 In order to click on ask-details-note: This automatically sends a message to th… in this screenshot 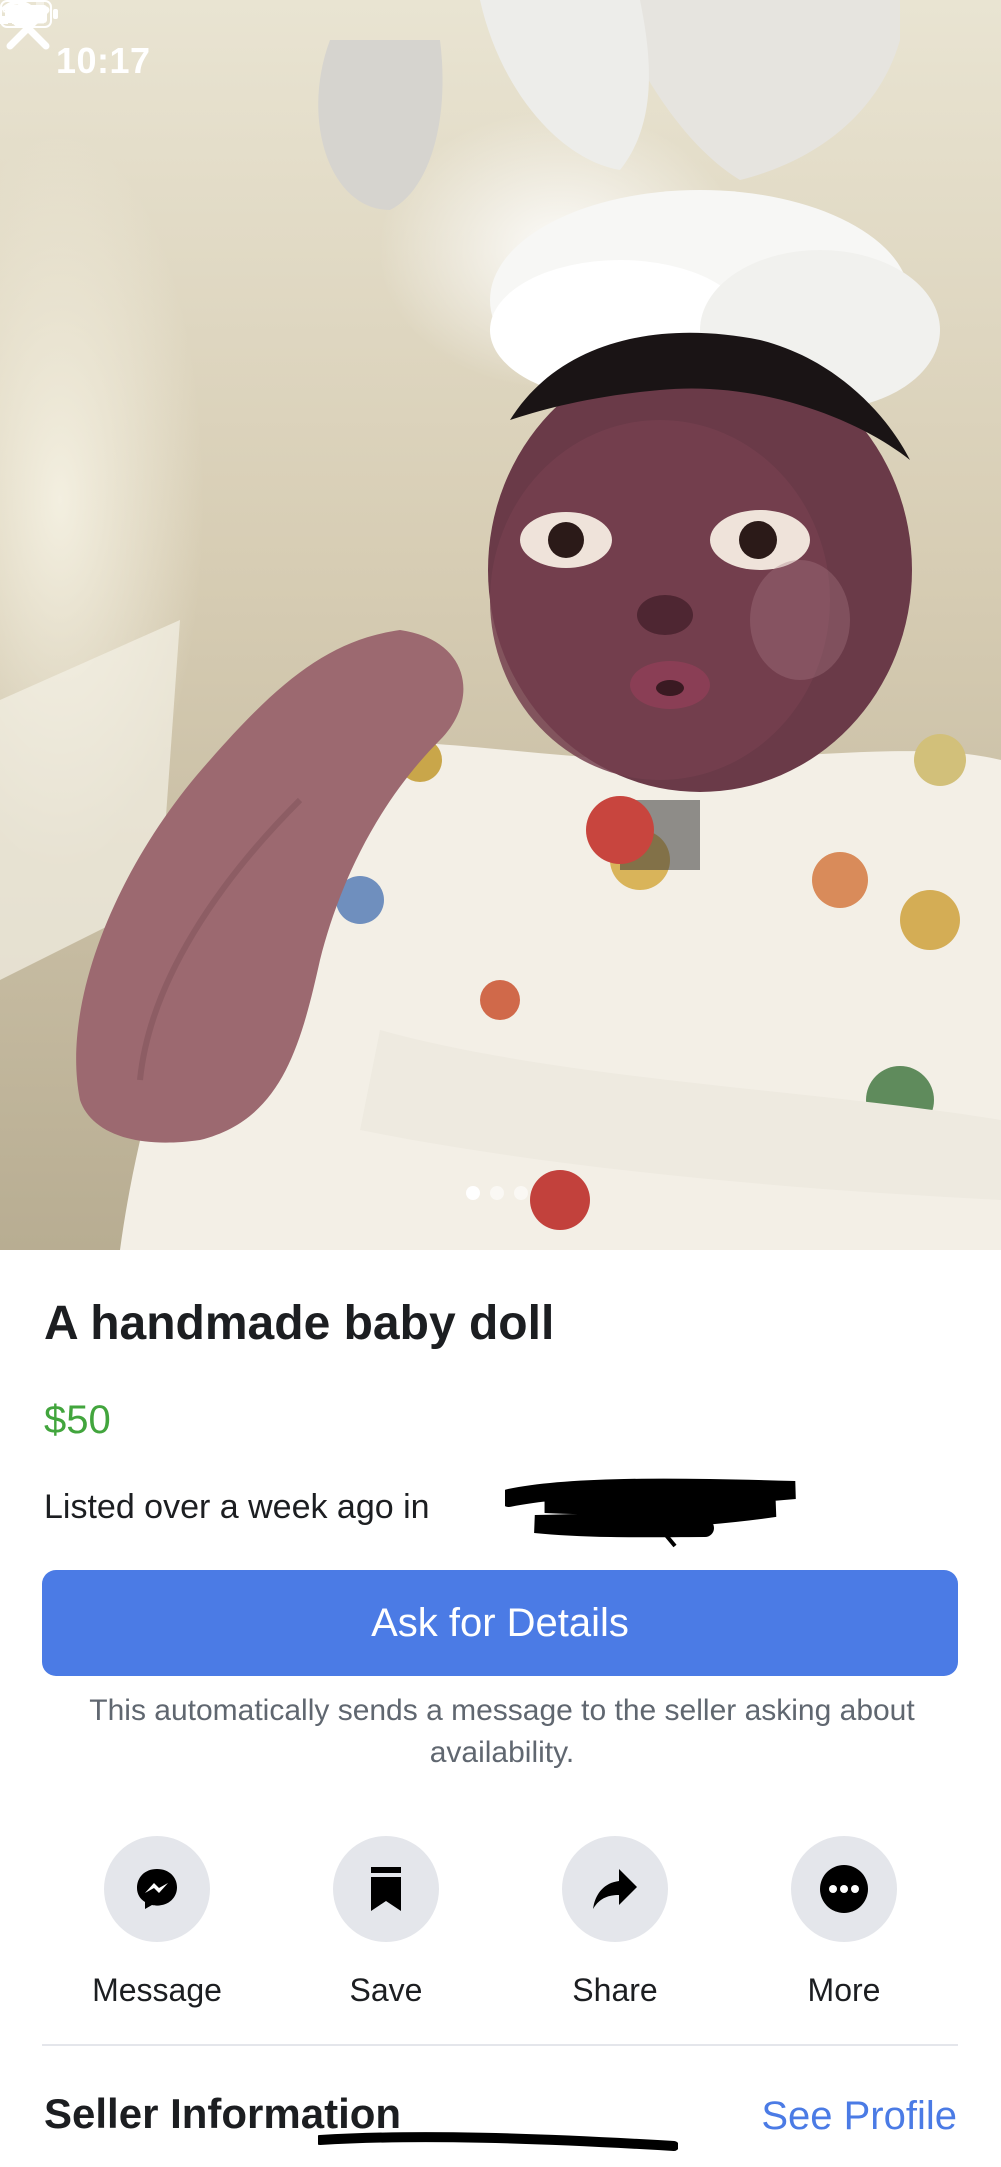, I will do `click(502, 1731)`.